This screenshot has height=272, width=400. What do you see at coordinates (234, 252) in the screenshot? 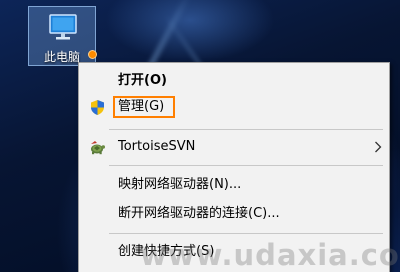
I see `menu-item-create-shortcut: 创建快捷方式(S)` at bounding box center [234, 252].